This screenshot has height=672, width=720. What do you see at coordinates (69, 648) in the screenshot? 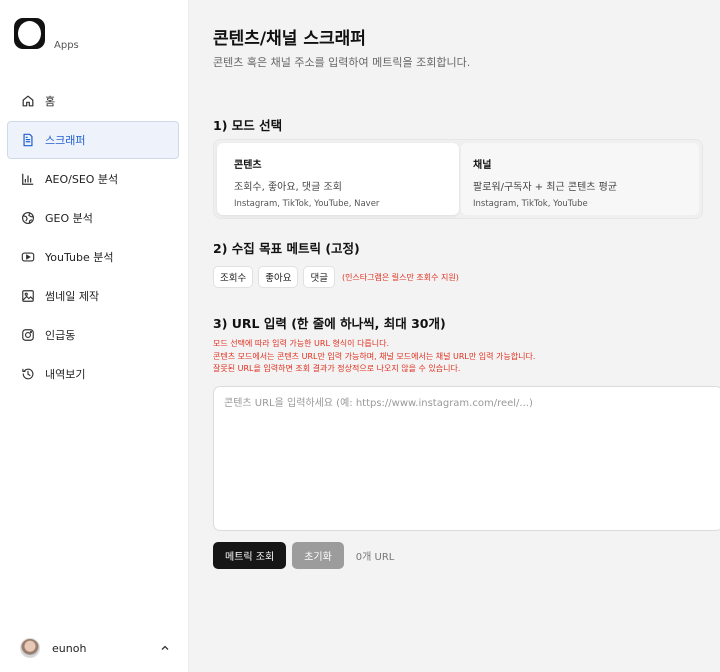
I see `user-name: eunoh` at bounding box center [69, 648].